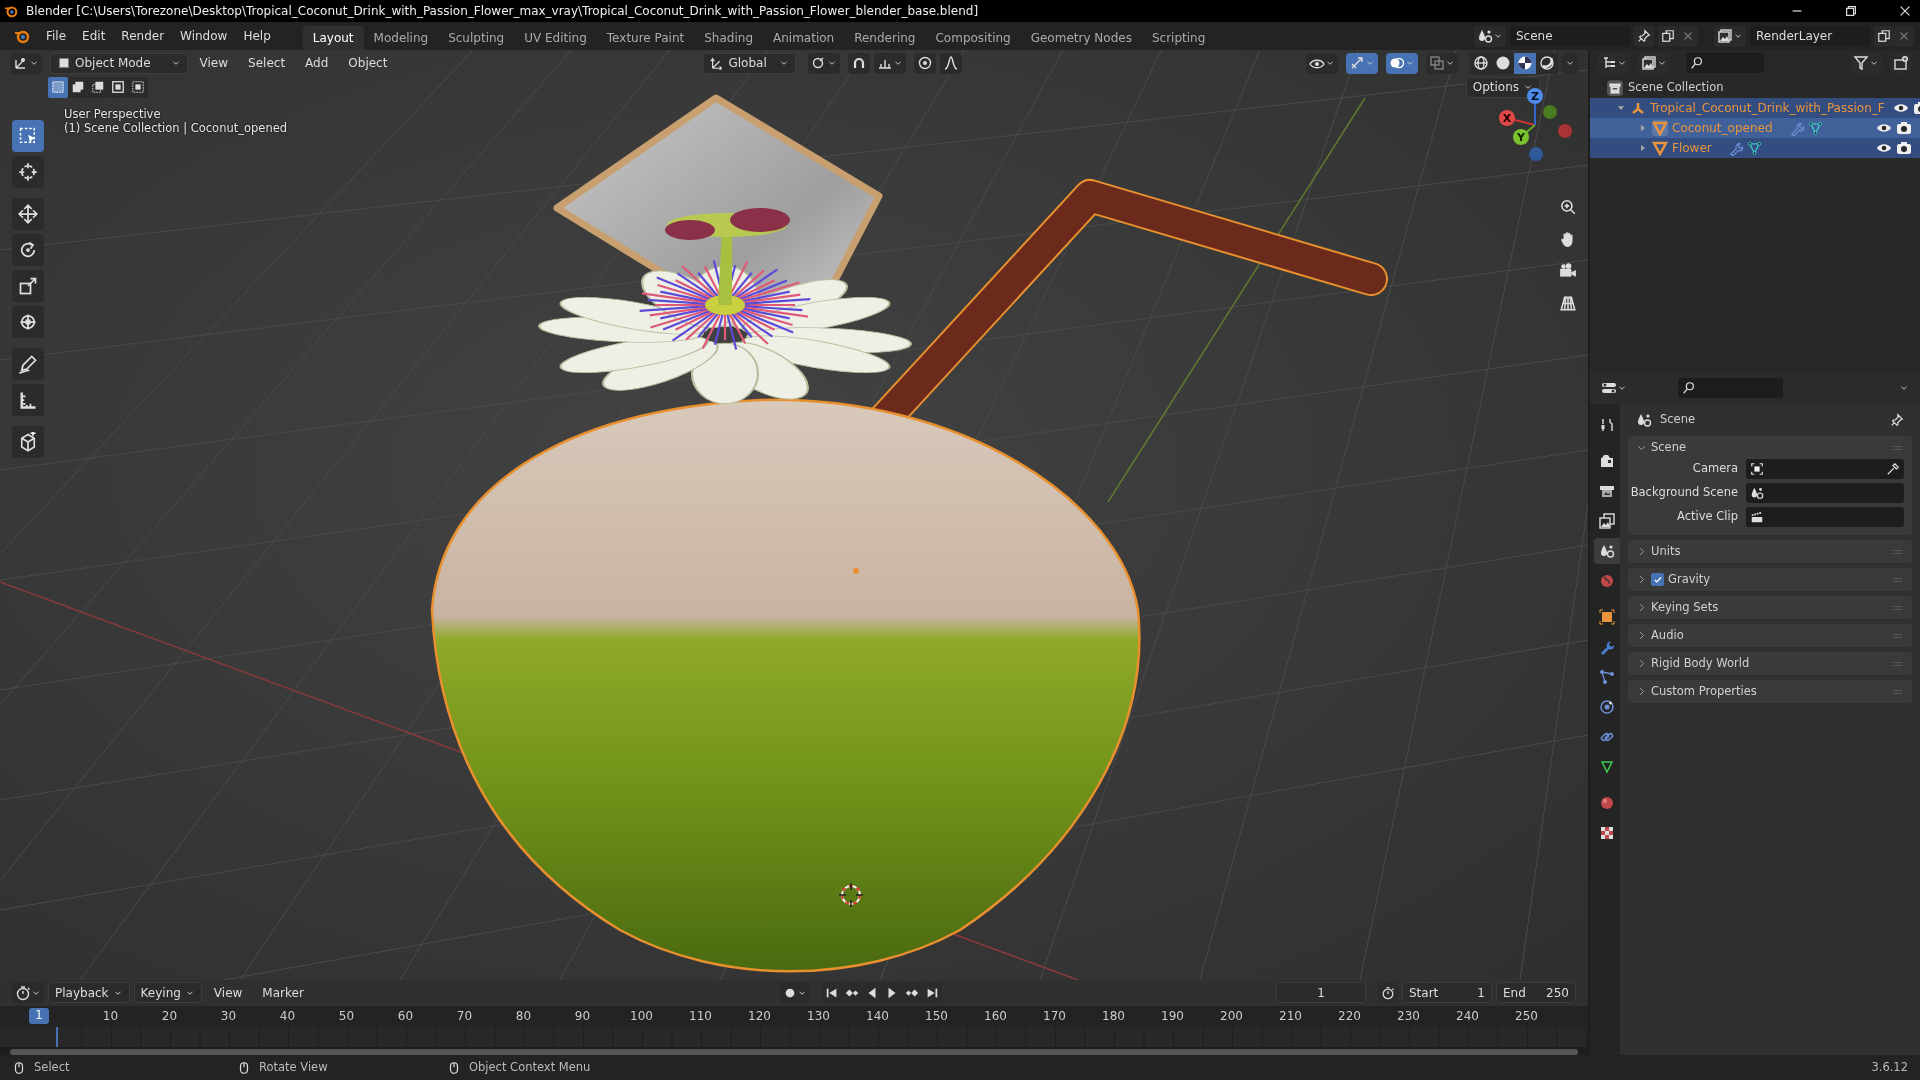 The width and height of the screenshot is (1920, 1080). I want to click on menu-item: Marker, so click(283, 992).